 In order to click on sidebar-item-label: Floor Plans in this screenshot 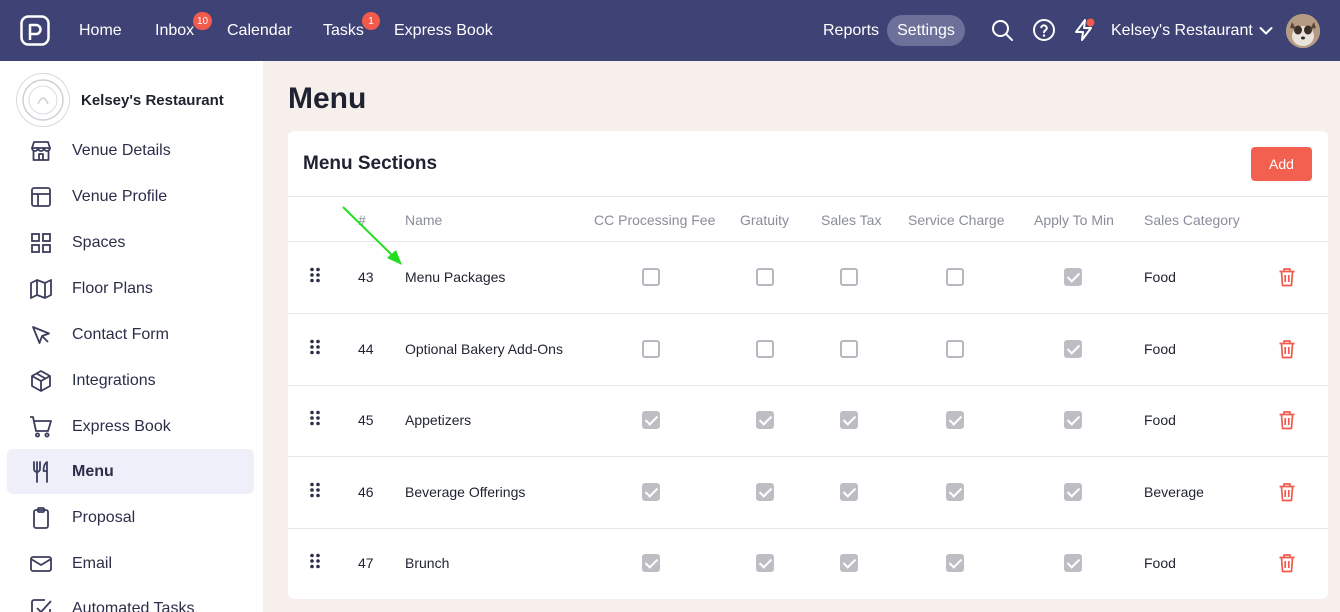, I will do `click(112, 288)`.